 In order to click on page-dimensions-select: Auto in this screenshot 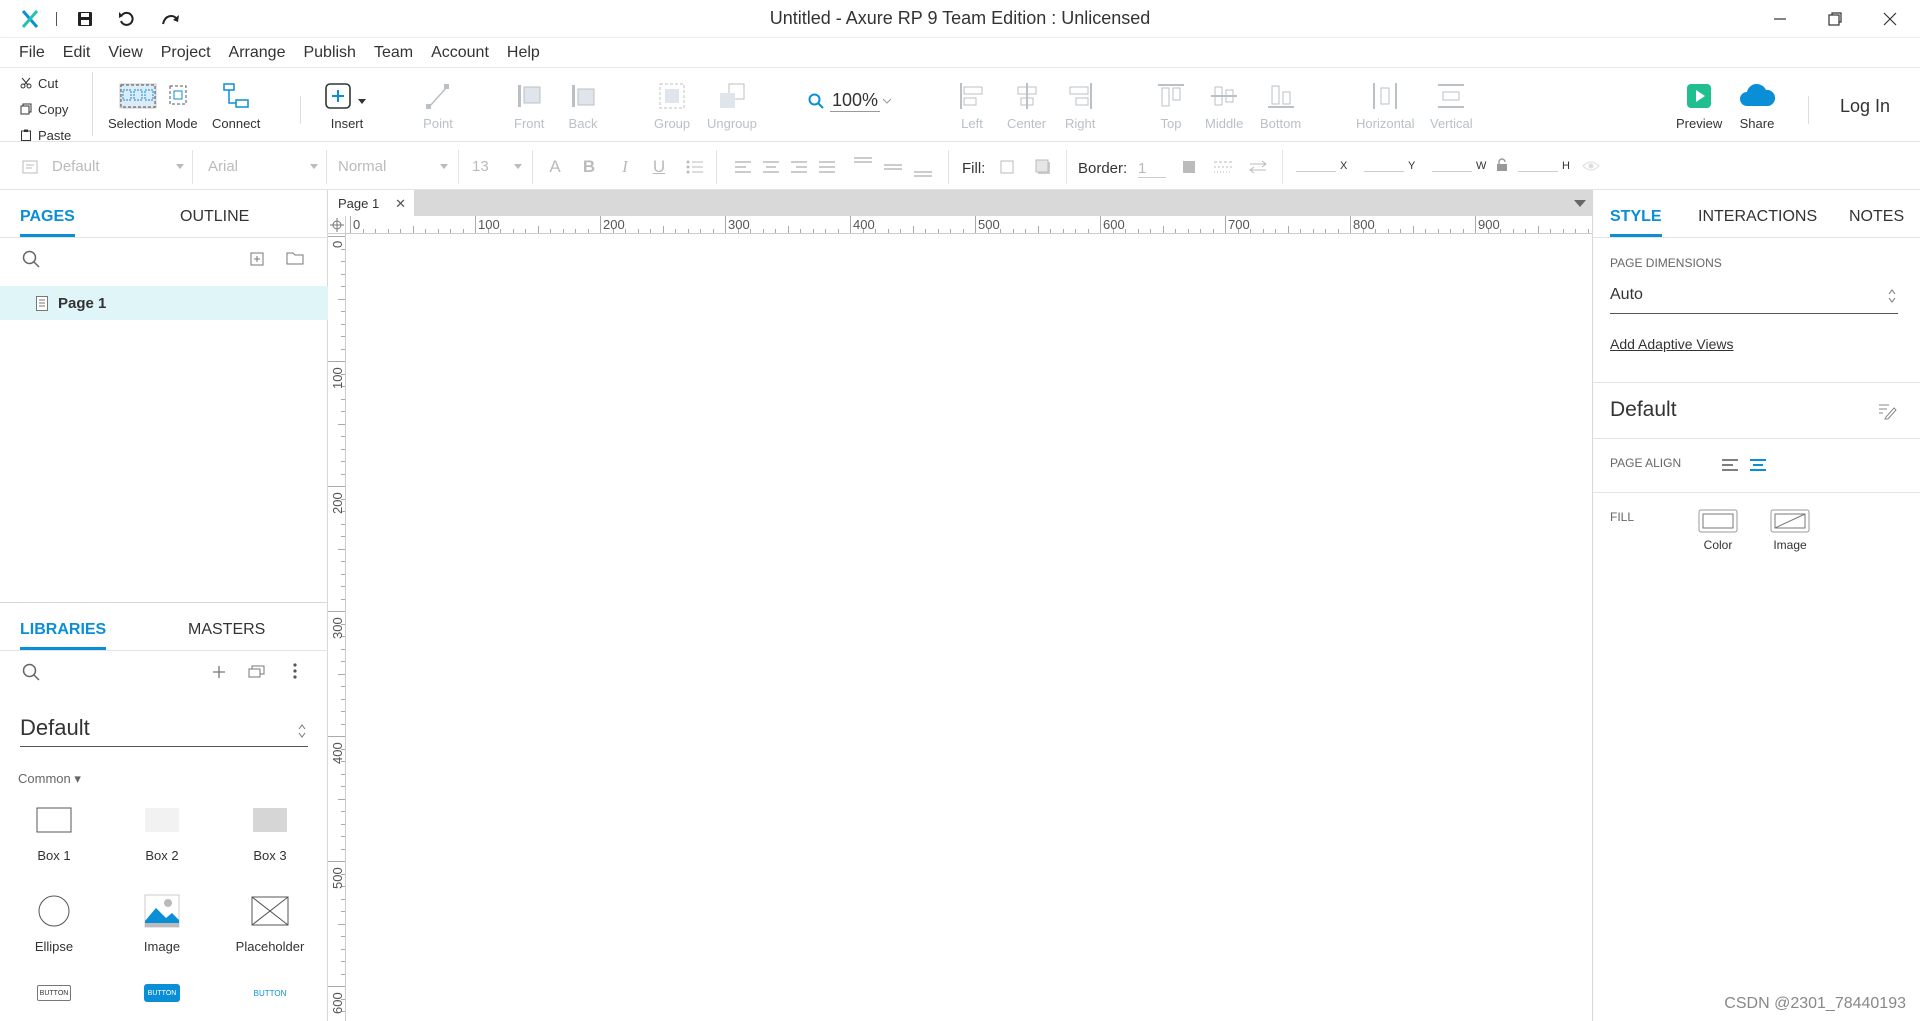, I will do `click(1754, 300)`.